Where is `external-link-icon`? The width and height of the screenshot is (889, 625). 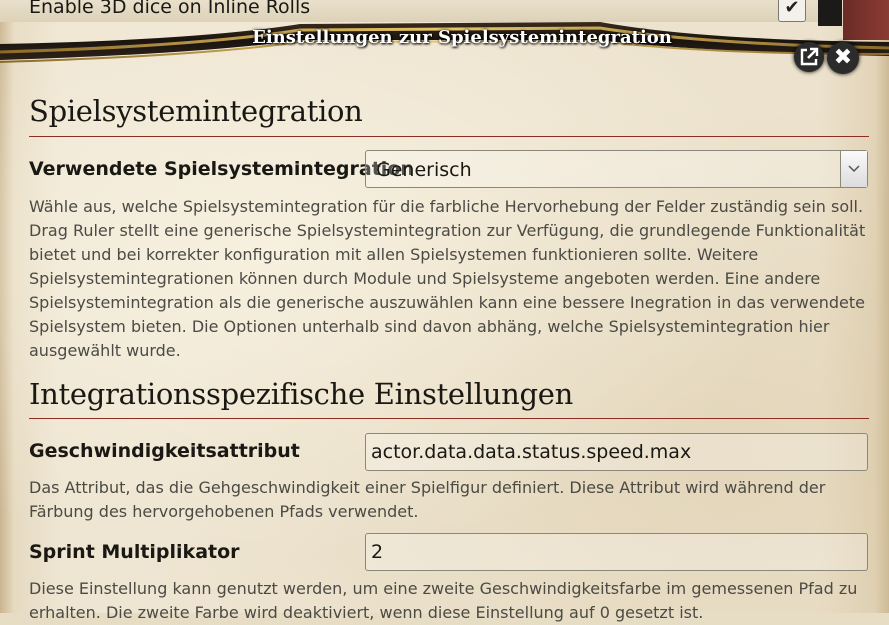 external-link-icon is located at coordinates (809, 56).